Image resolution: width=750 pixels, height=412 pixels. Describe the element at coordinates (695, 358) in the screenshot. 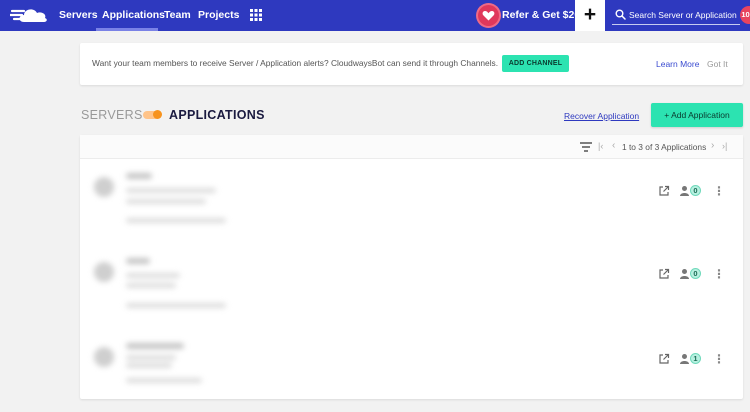

I see `member-count-badge: 1` at that location.